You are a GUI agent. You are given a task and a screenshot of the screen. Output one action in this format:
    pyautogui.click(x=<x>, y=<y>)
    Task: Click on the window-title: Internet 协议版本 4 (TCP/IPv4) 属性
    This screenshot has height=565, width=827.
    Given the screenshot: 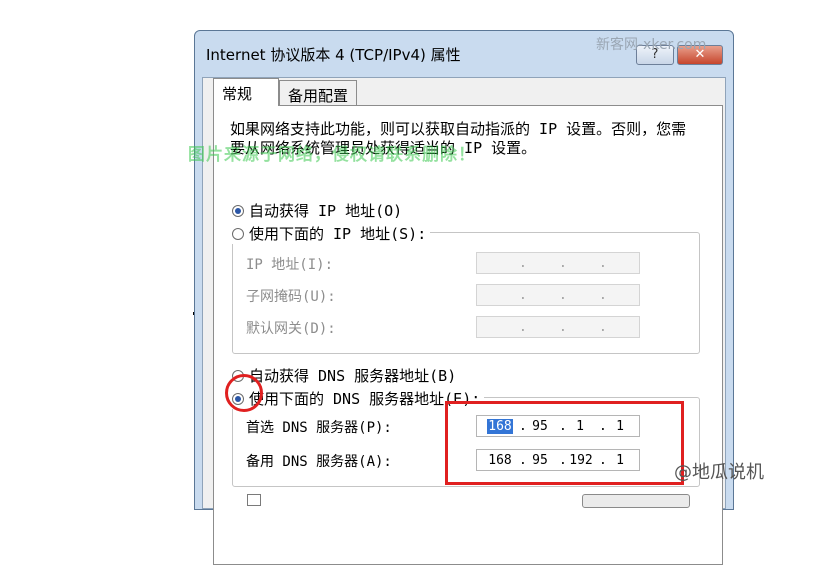 What is the action you would take?
    pyautogui.click(x=333, y=55)
    